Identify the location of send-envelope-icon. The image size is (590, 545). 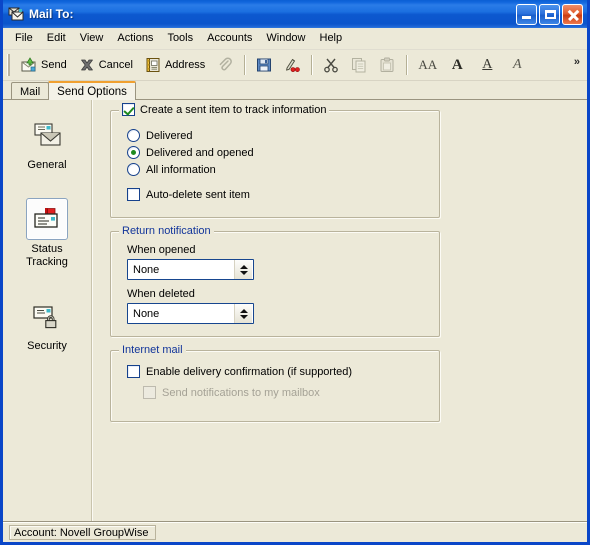
(29, 65).